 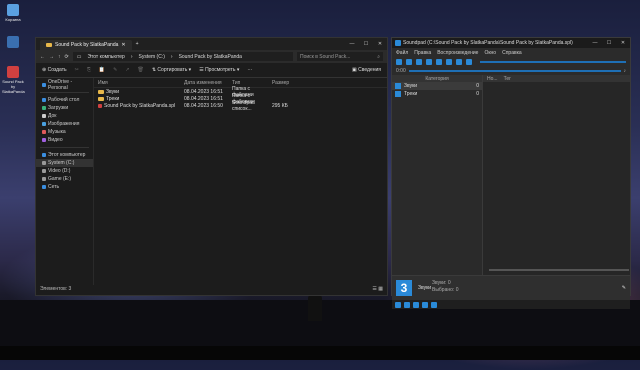 What do you see at coordinates (559, 270) in the screenshot?
I see `horizontal-scrollbar` at bounding box center [559, 270].